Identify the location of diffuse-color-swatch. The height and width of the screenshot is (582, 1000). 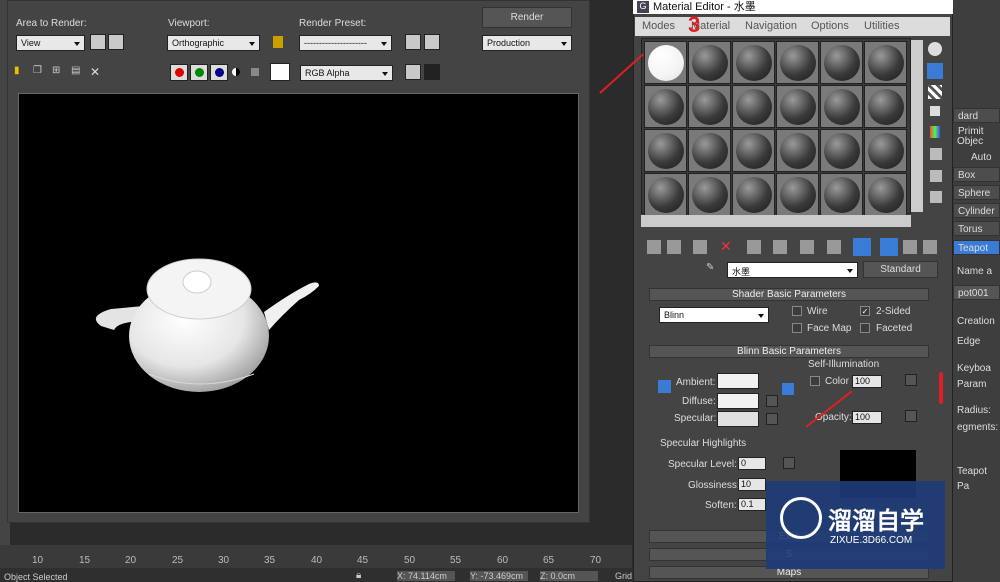
(738, 401).